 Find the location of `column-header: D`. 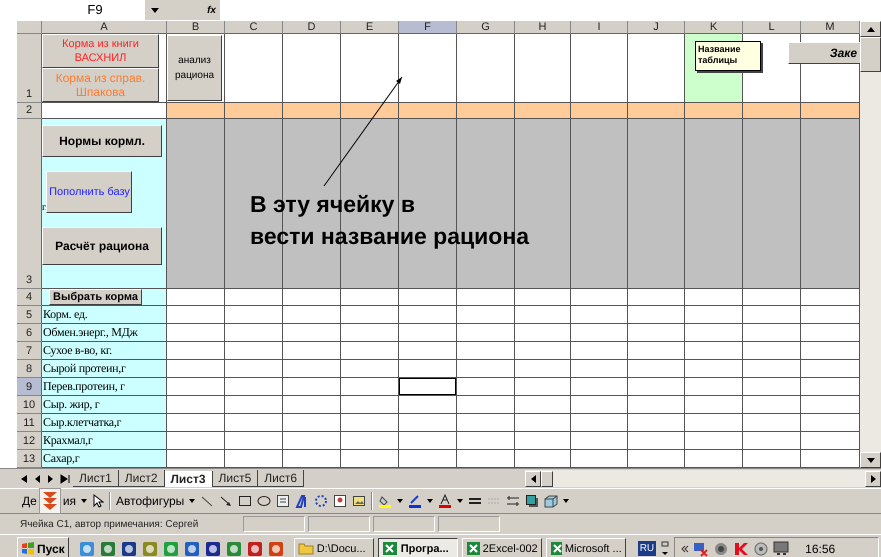

column-header: D is located at coordinates (312, 27).